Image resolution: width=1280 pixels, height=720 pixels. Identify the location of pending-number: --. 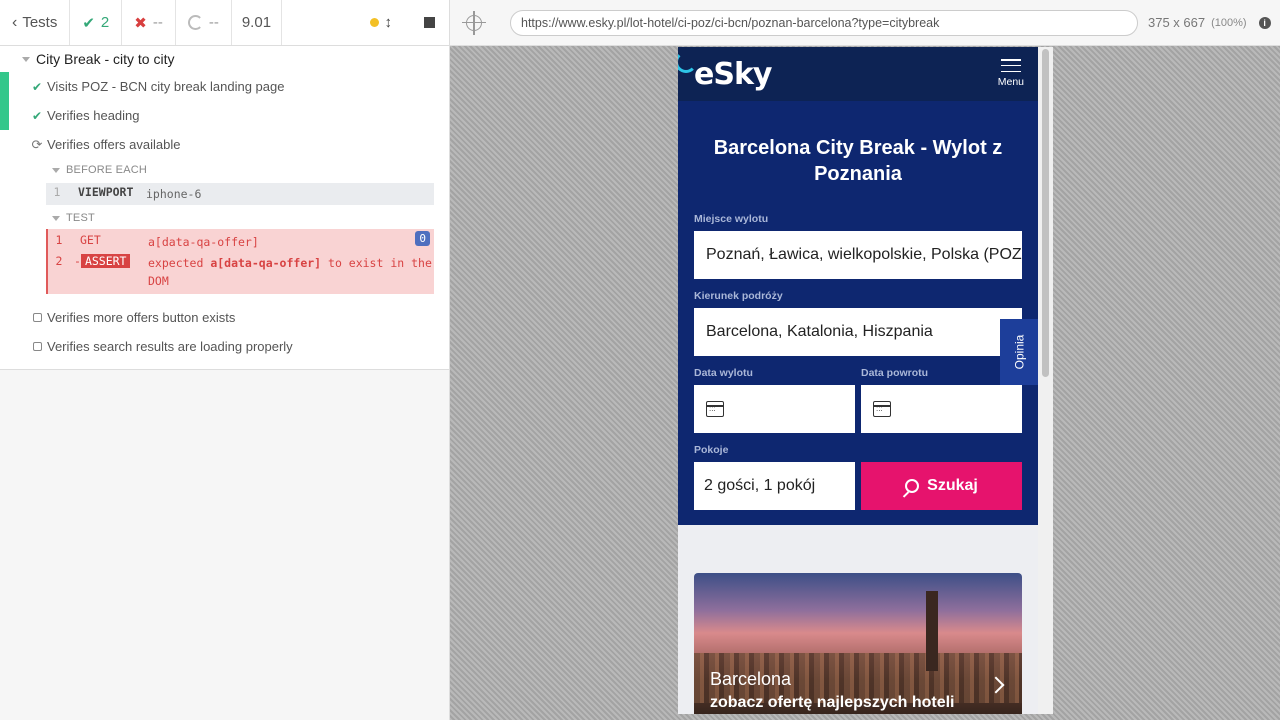
(213, 22).